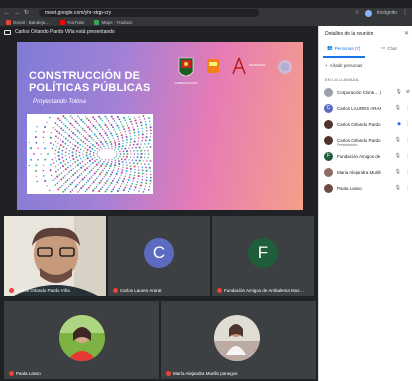 This screenshot has height=381, width=412. I want to click on forward-icon: →, so click(17, 13).